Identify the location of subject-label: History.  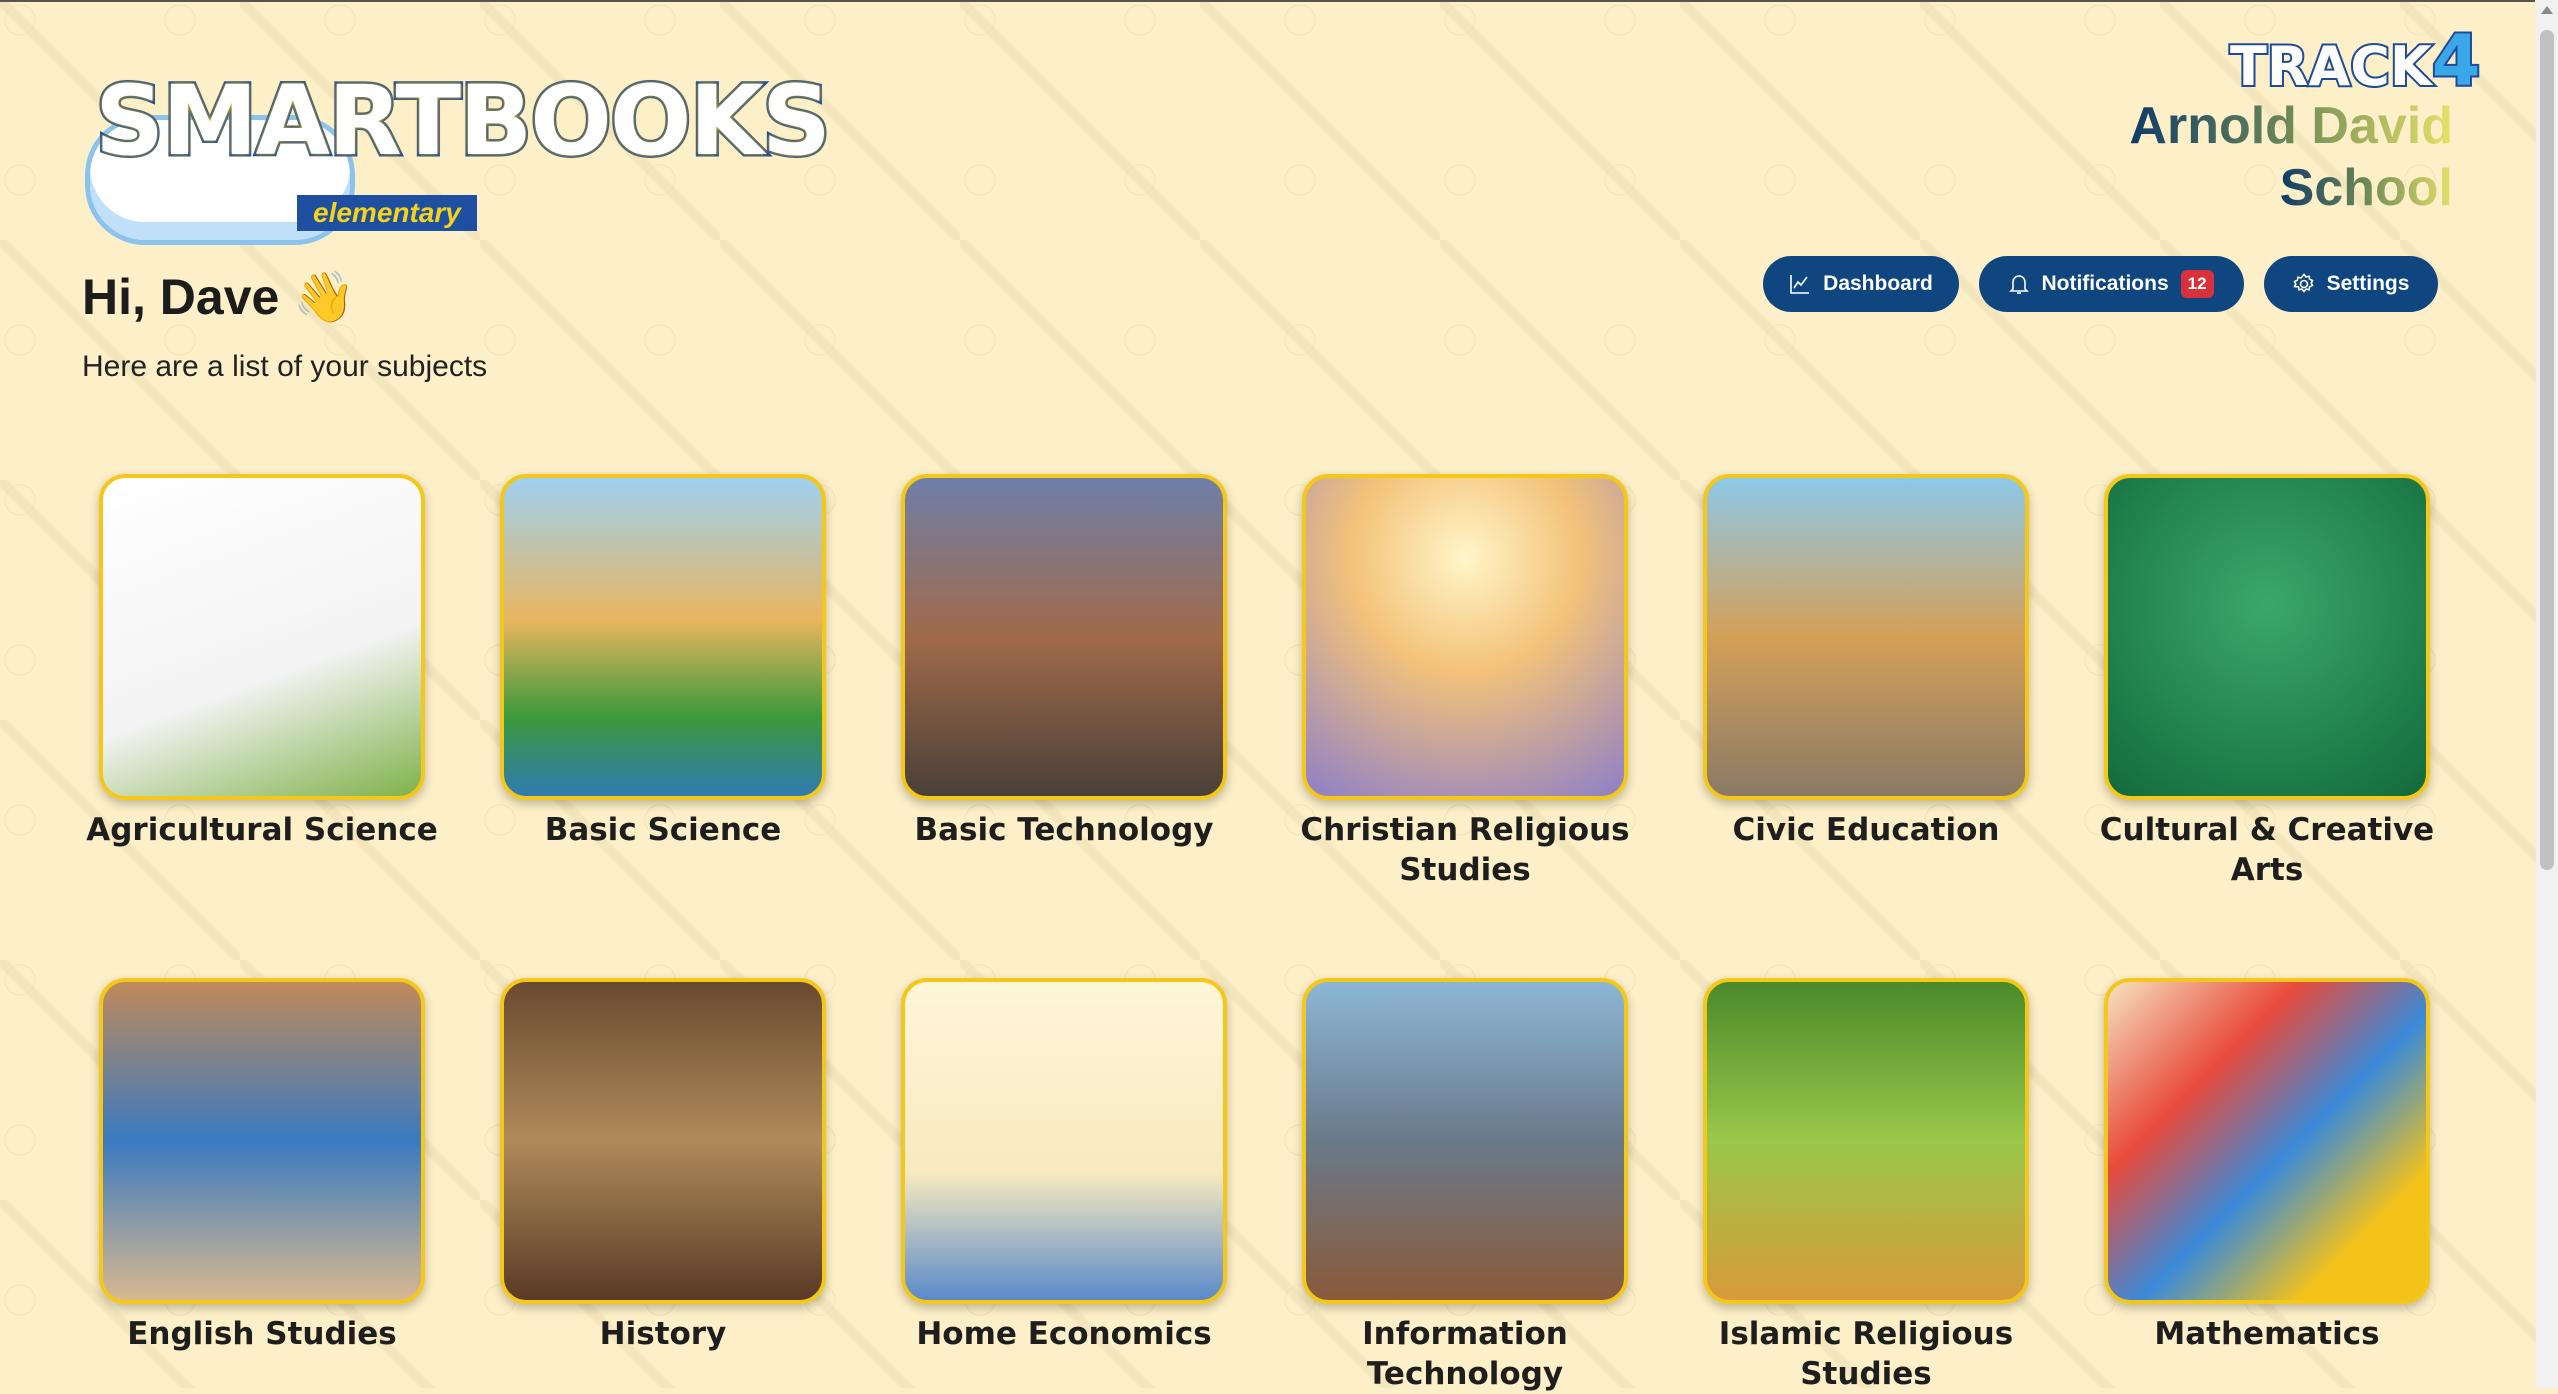
(663, 1334).